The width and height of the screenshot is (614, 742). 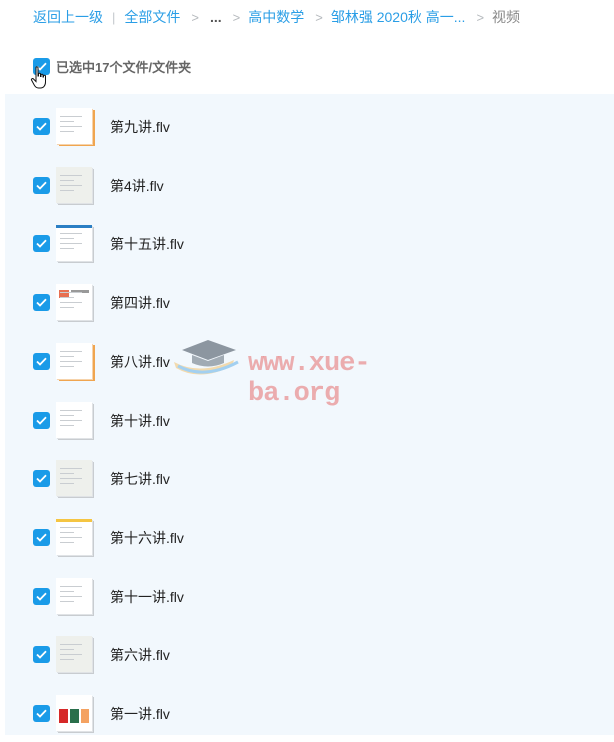 I want to click on file-name: 第九讲.flv, so click(x=140, y=127).